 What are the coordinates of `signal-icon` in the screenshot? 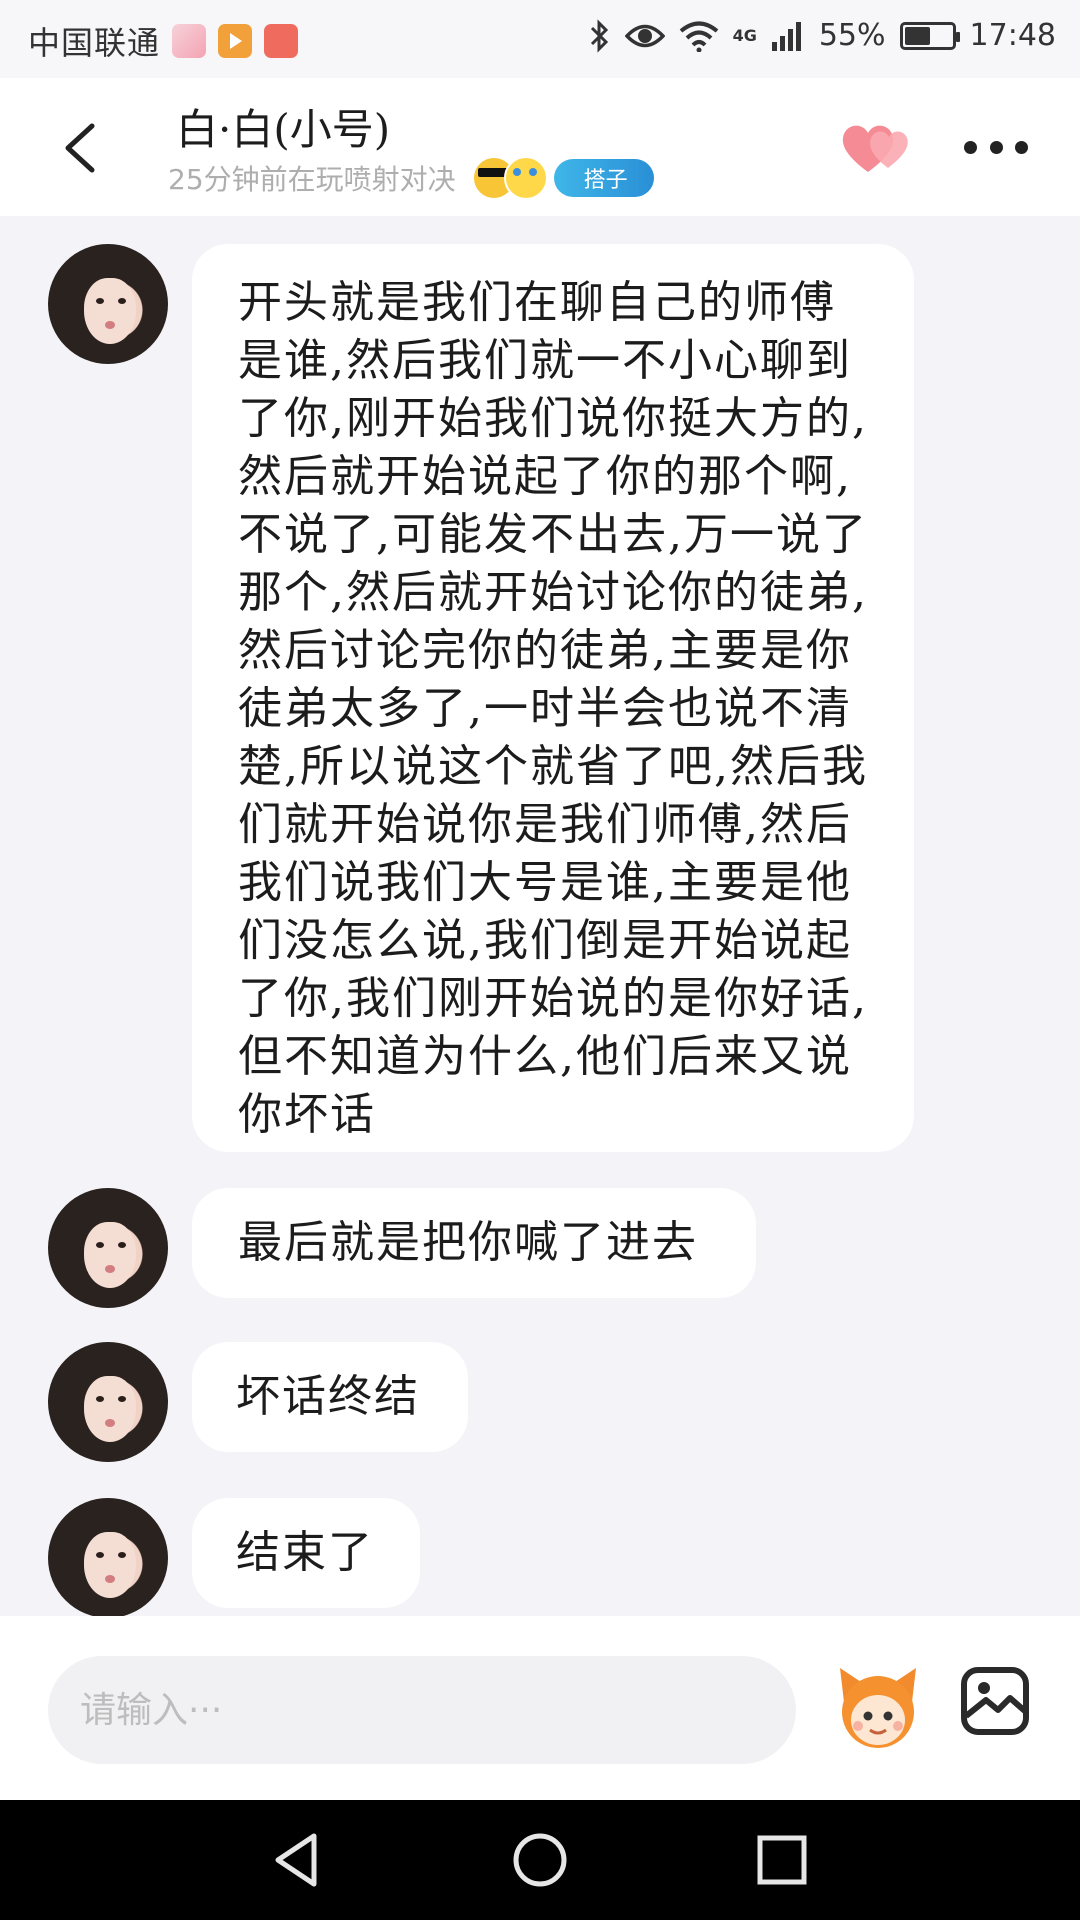 It's located at (786, 36).